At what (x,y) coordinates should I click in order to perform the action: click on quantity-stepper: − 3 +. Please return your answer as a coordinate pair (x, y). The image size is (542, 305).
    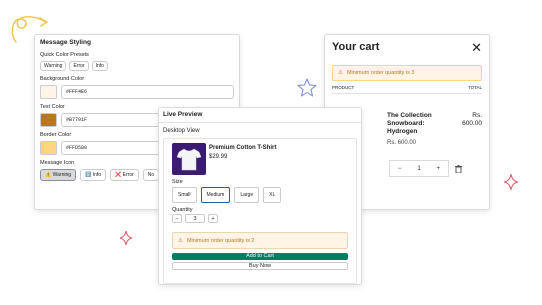
    Looking at the image, I should click on (260, 218).